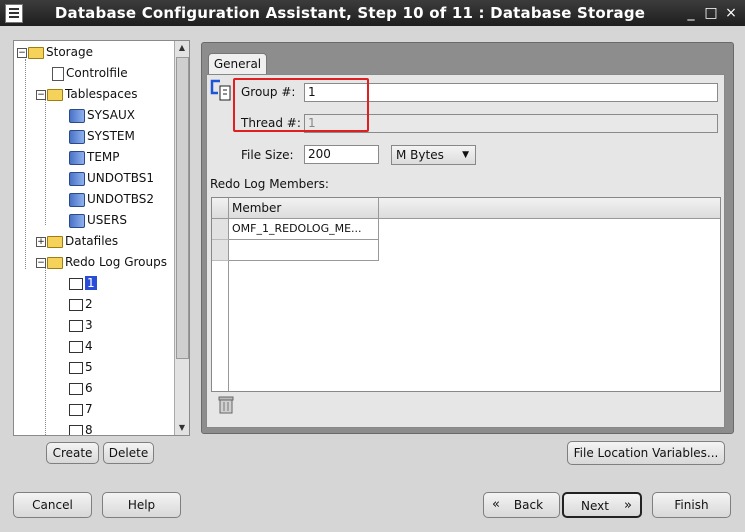 The height and width of the screenshot is (532, 745). What do you see at coordinates (269, 184) in the screenshot?
I see `redo-log-members-label: Redo Log Members:` at bounding box center [269, 184].